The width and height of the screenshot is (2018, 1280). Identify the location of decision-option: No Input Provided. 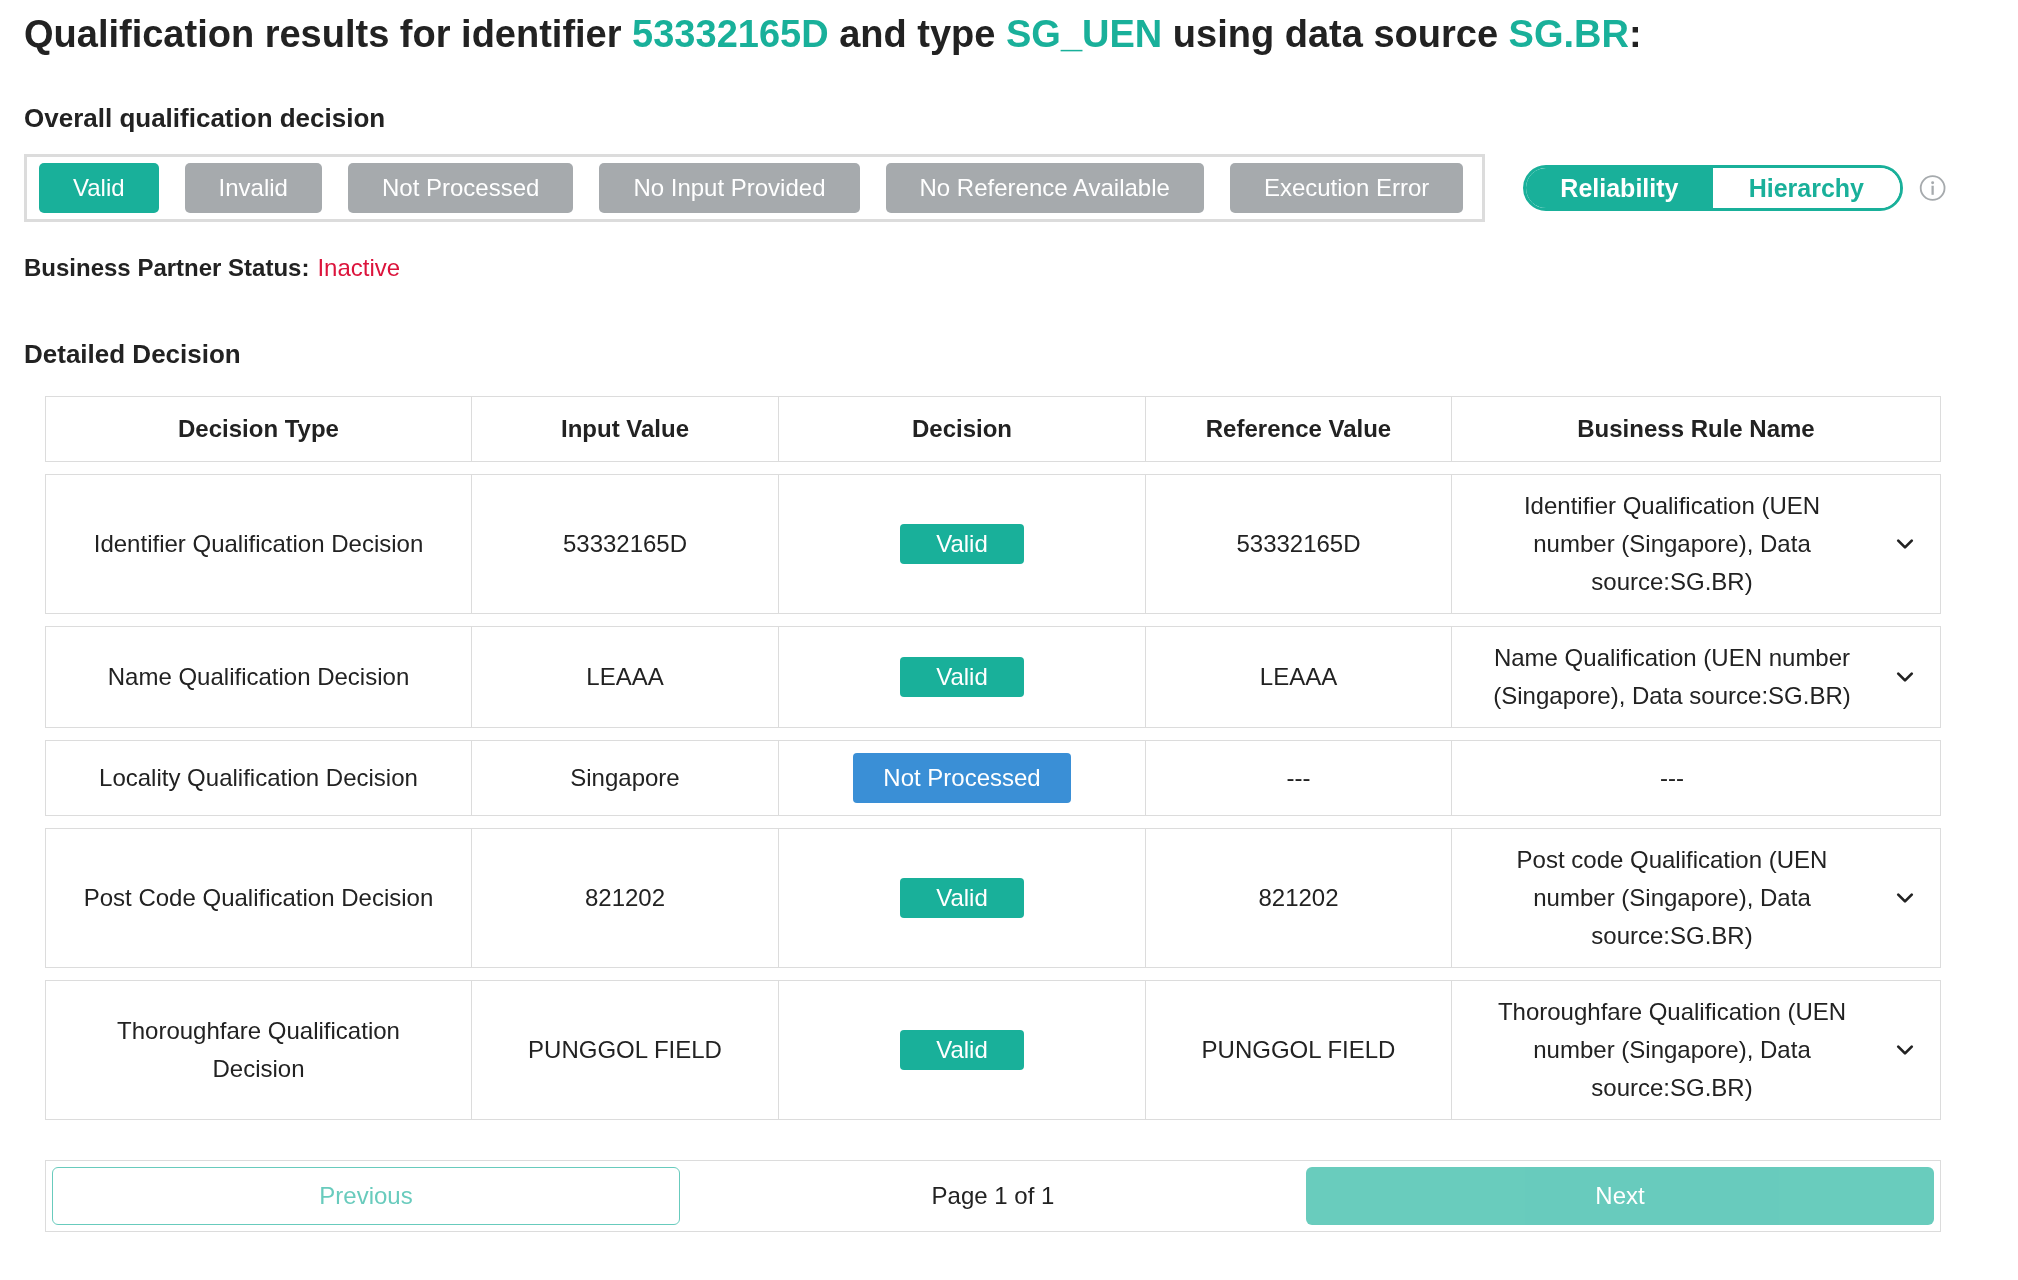
(729, 188).